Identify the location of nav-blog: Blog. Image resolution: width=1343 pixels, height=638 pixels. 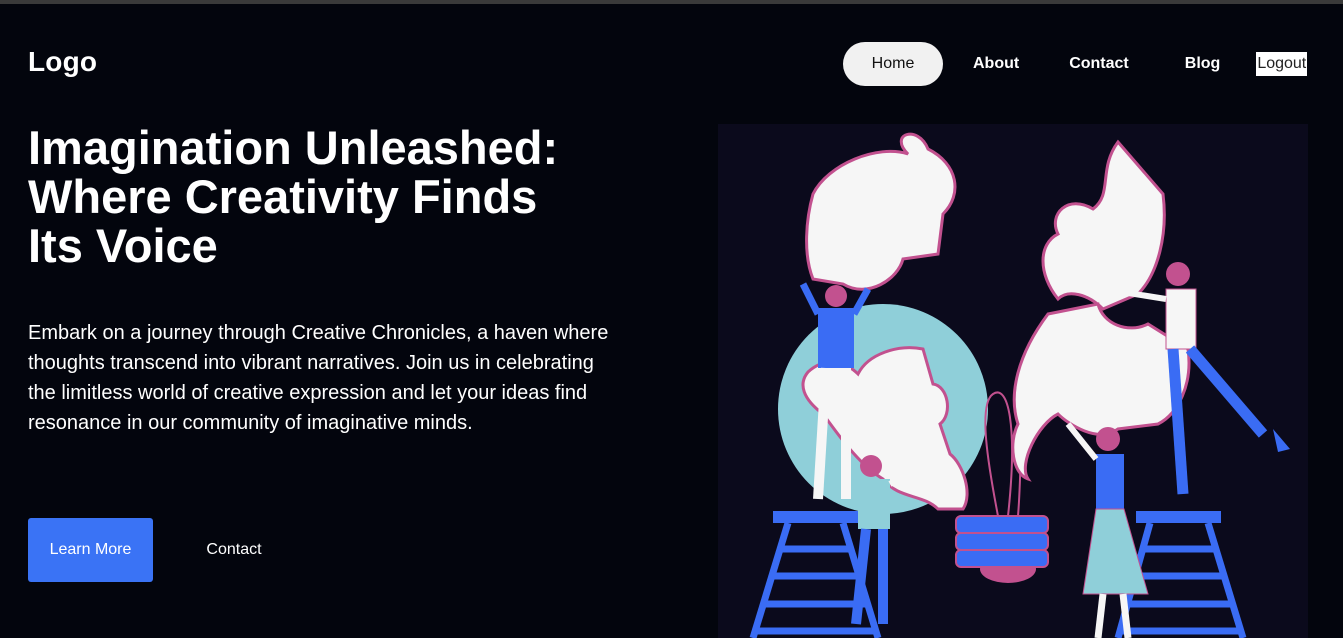
(1203, 64).